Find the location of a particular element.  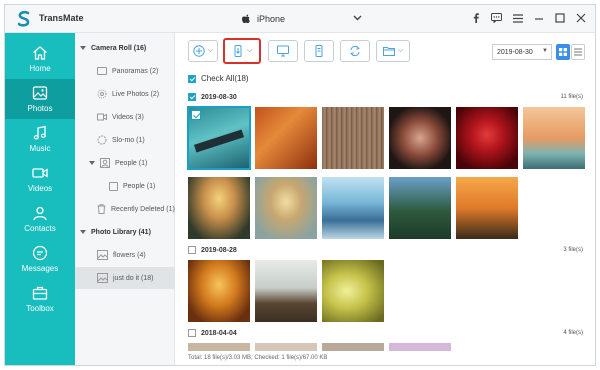

music-icon is located at coordinates (39, 132).